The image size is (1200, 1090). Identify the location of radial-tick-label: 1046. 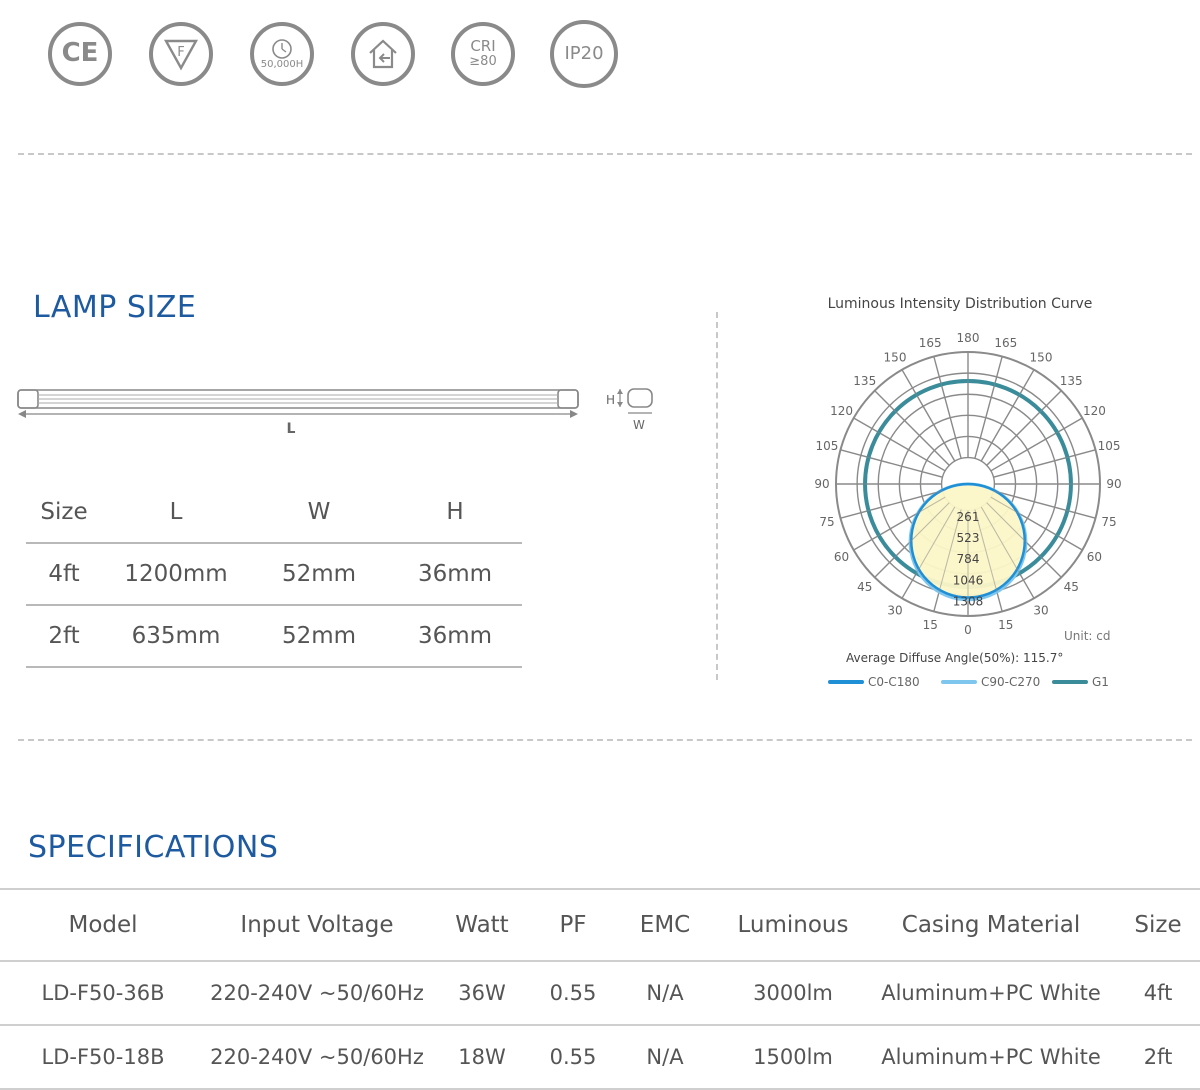
(968, 580).